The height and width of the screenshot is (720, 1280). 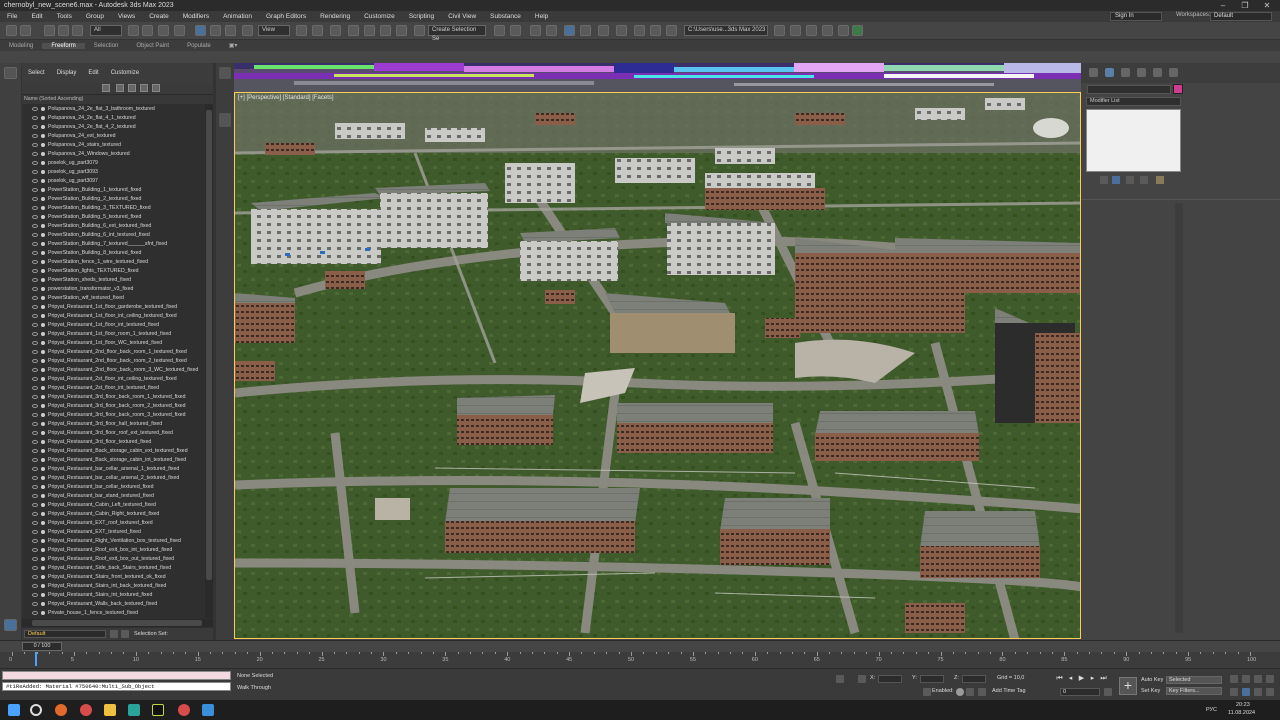 I want to click on link-icon, so click(x=49, y=30).